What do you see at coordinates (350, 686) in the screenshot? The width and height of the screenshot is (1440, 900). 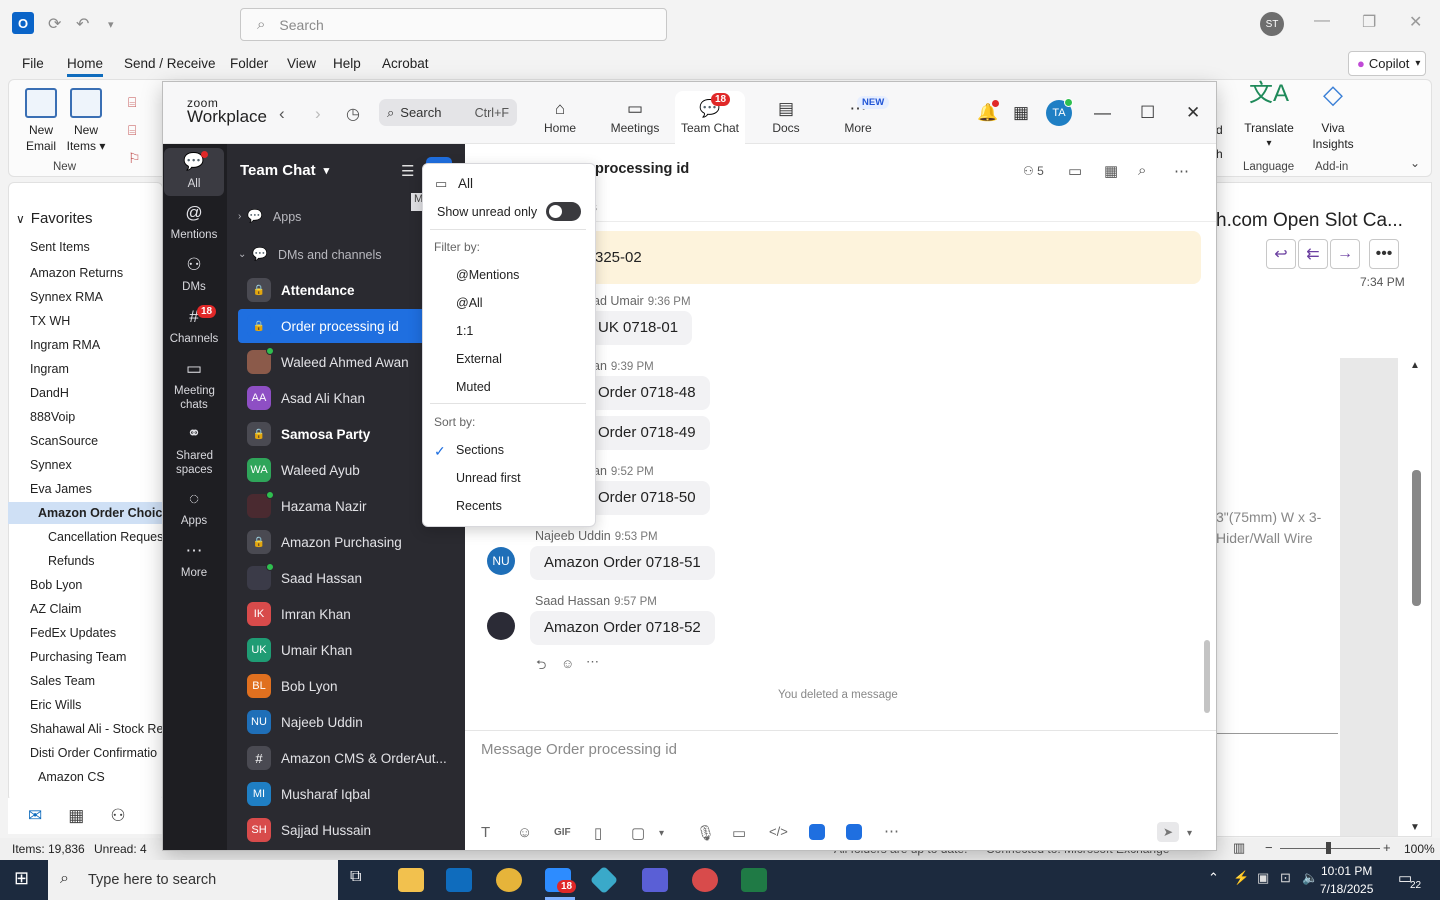 I see `channel-item: BL Bob Lyon` at bounding box center [350, 686].